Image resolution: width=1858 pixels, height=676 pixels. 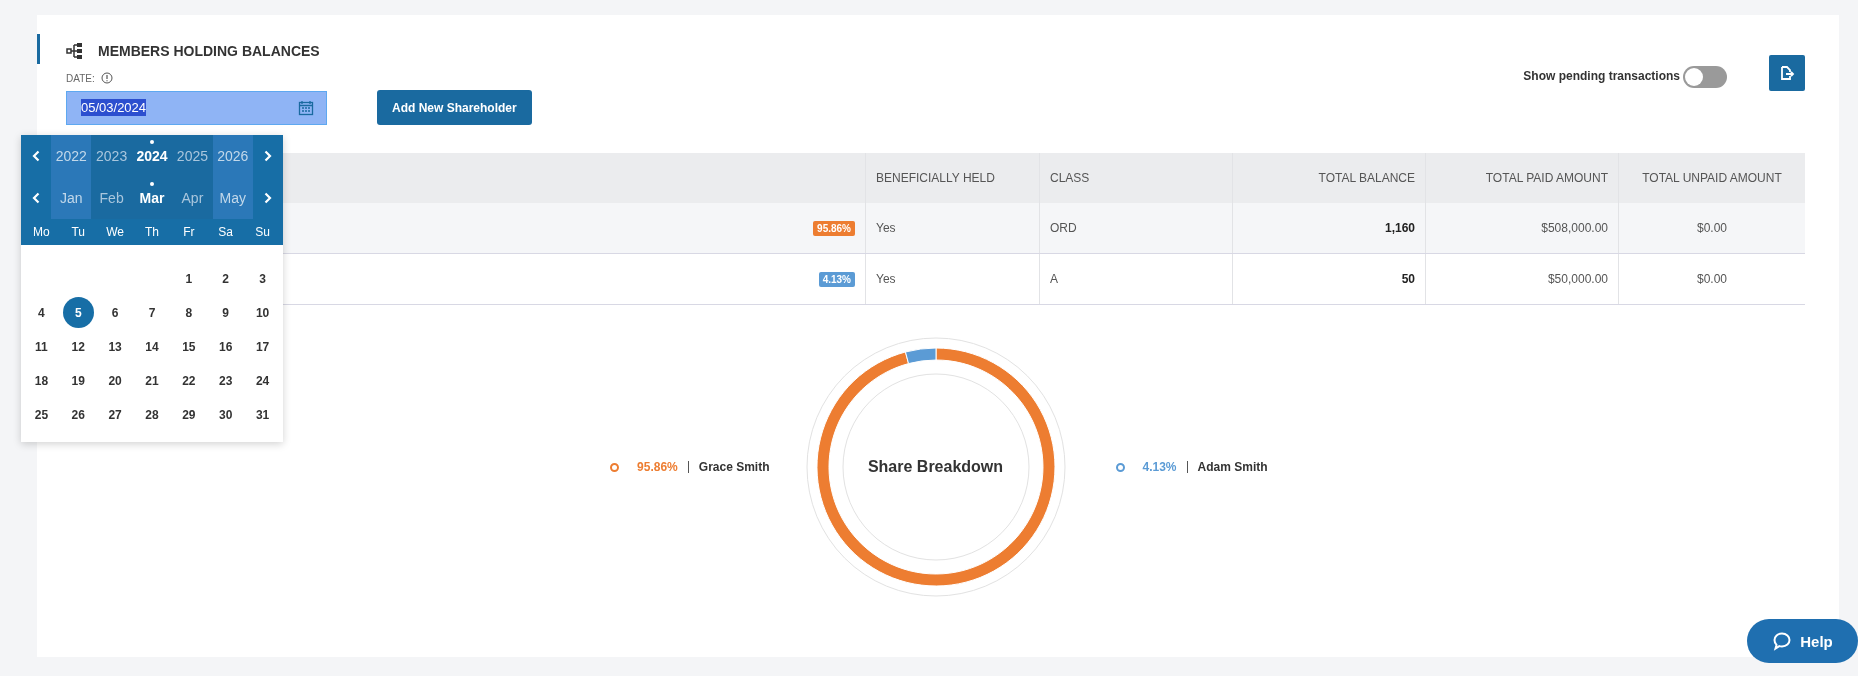 What do you see at coordinates (78, 380) in the screenshot?
I see `day-cell: 19` at bounding box center [78, 380].